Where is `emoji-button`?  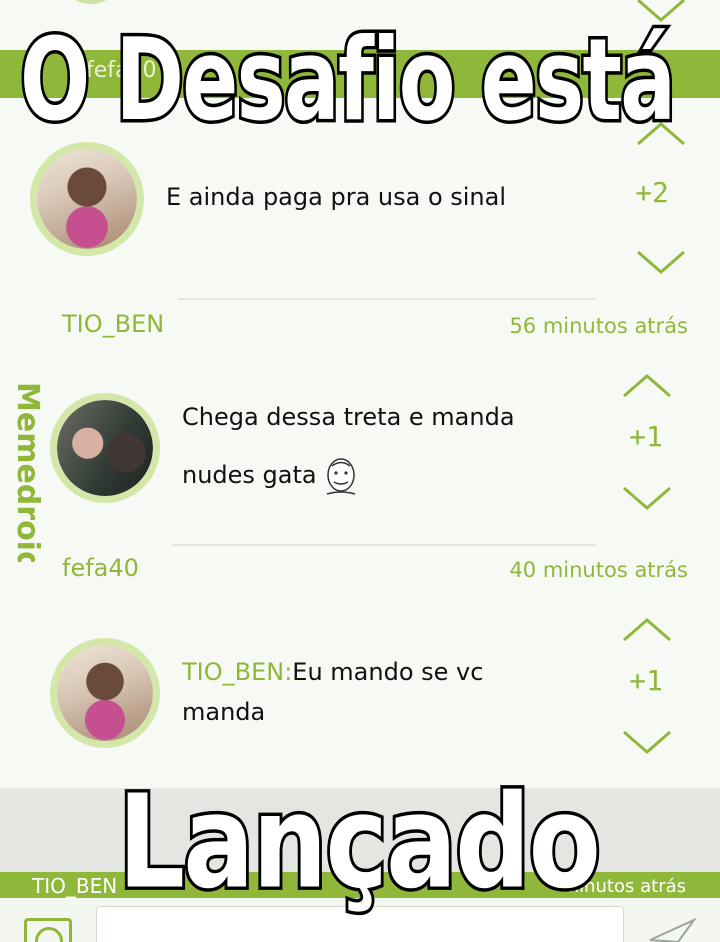
emoji-button is located at coordinates (48, 930).